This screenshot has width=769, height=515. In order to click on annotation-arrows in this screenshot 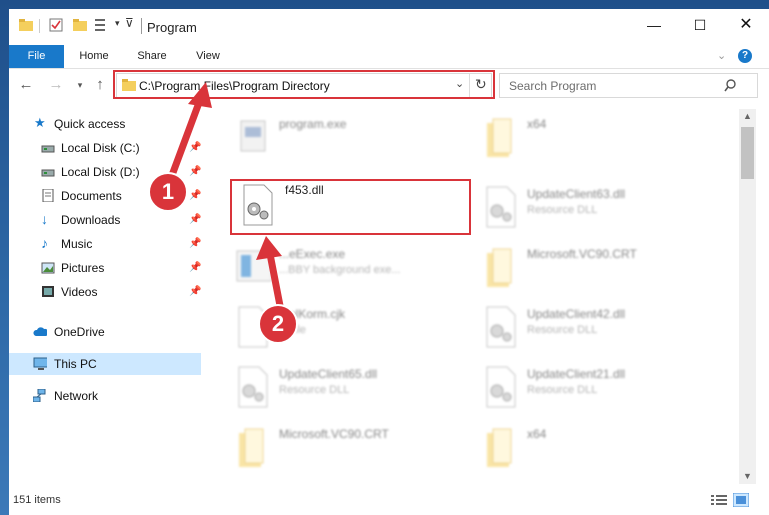, I will do `click(225, 201)`.